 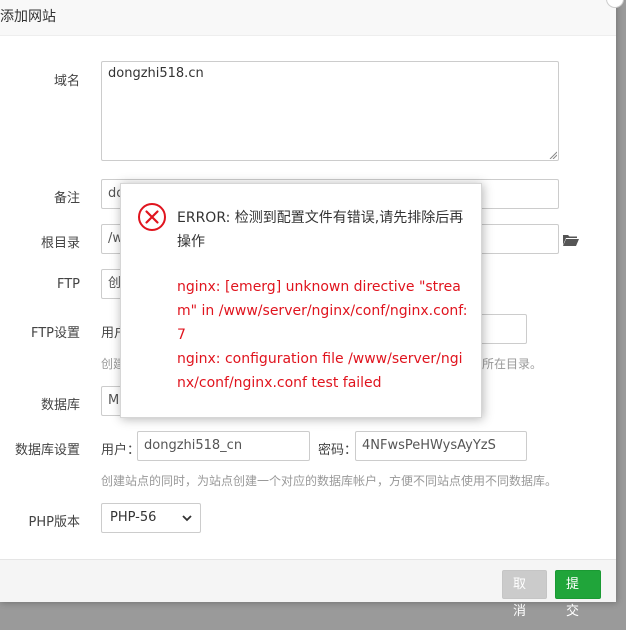 What do you see at coordinates (553, 155) in the screenshot?
I see `resize-handle-icon` at bounding box center [553, 155].